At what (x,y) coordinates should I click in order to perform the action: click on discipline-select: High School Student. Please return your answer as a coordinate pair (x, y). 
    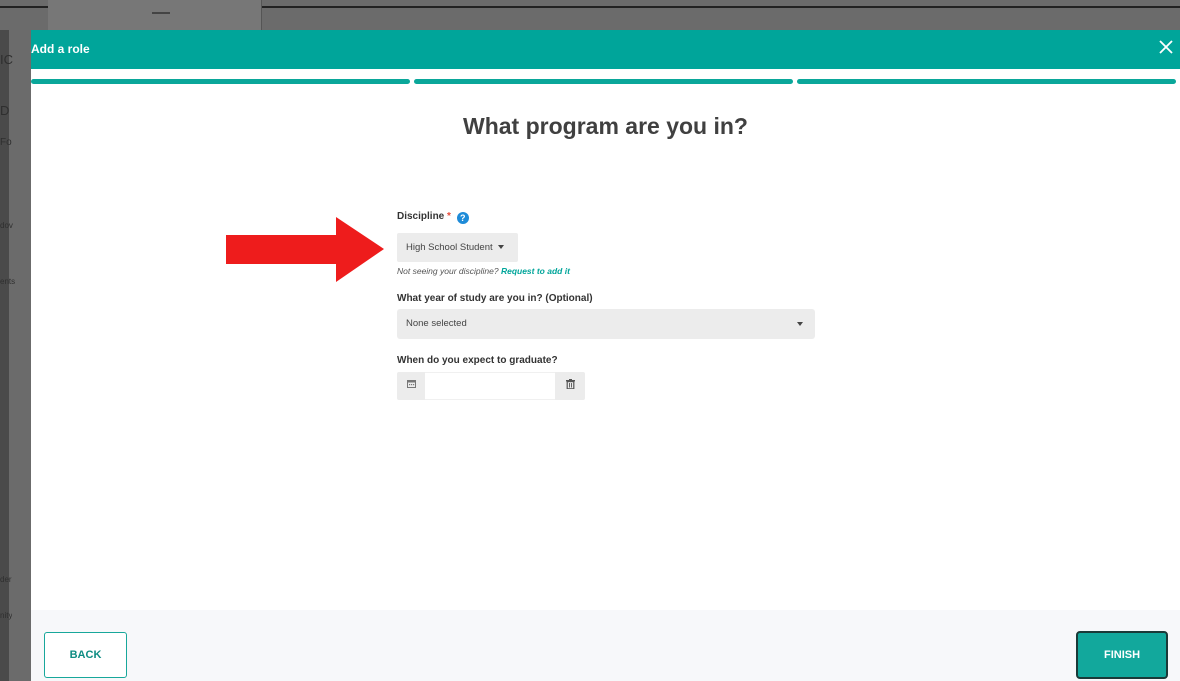
    Looking at the image, I should click on (457, 247).